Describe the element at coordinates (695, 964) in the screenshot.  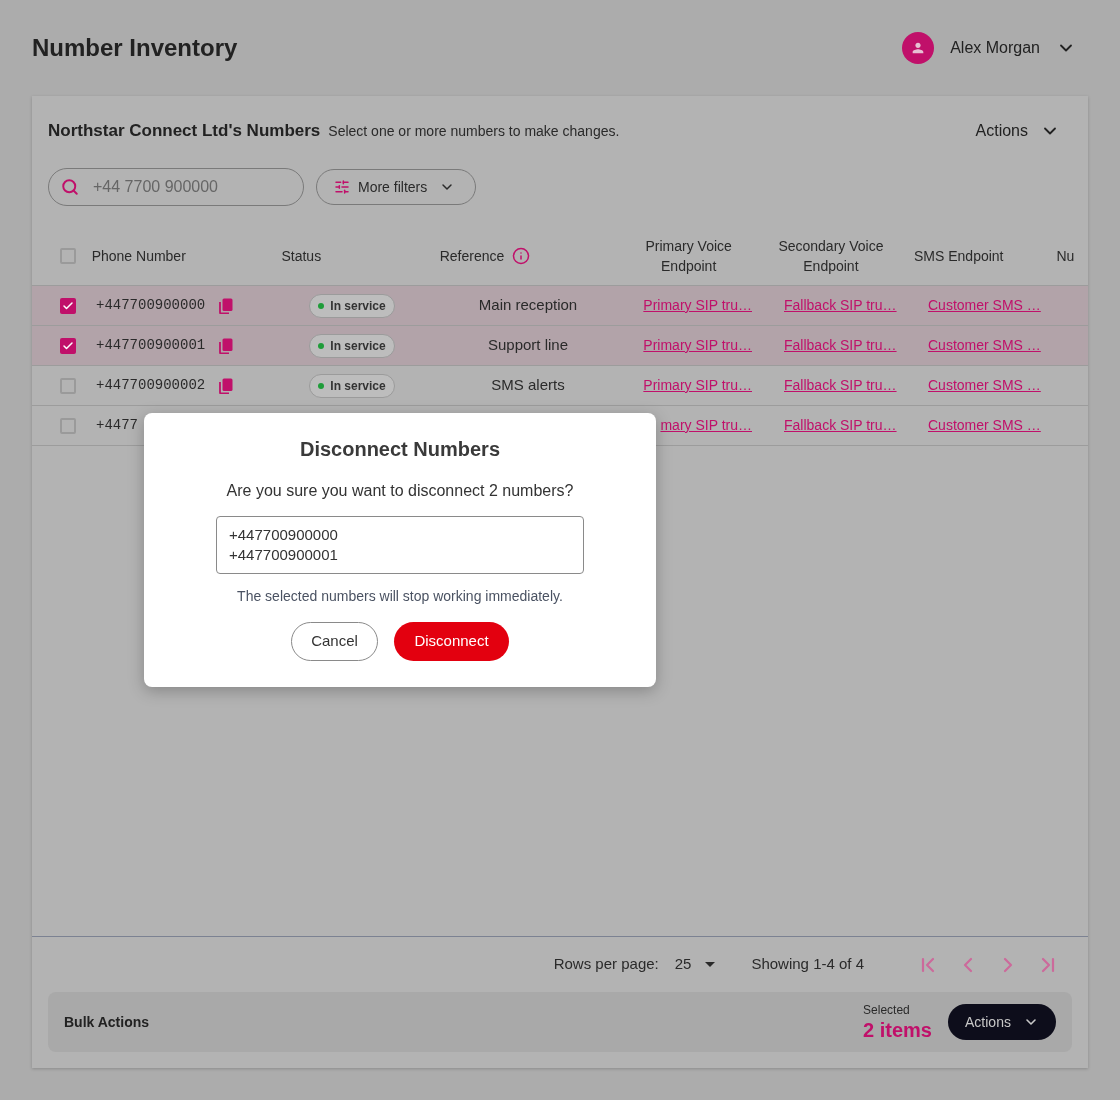
I see `rows-per-page-select: 25` at that location.